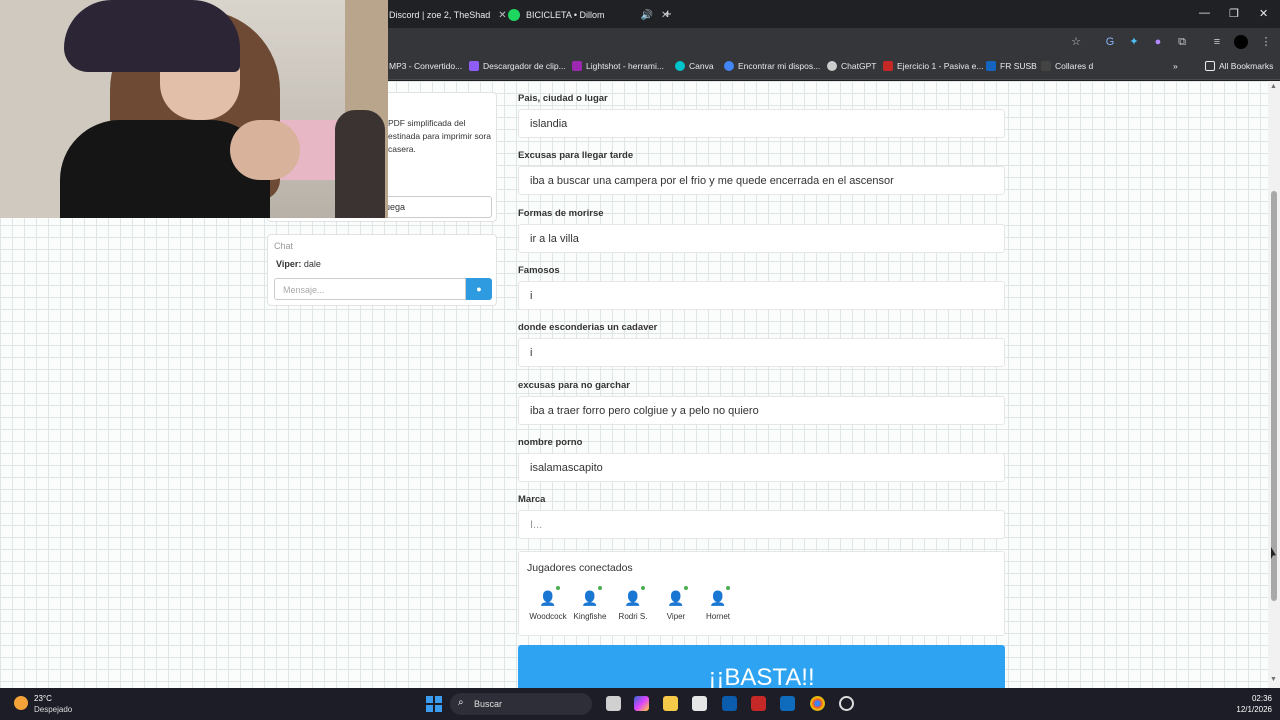  I want to click on scroll-down-icon: ▼, so click(1273, 679).